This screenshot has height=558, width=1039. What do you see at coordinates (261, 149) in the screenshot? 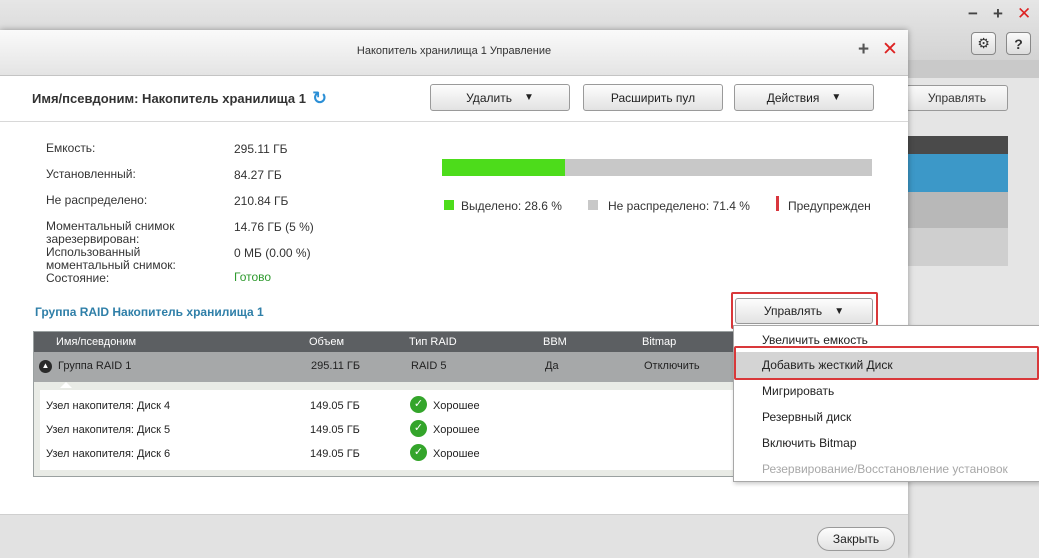
I see `capacity-value: 295.11 ГБ` at bounding box center [261, 149].